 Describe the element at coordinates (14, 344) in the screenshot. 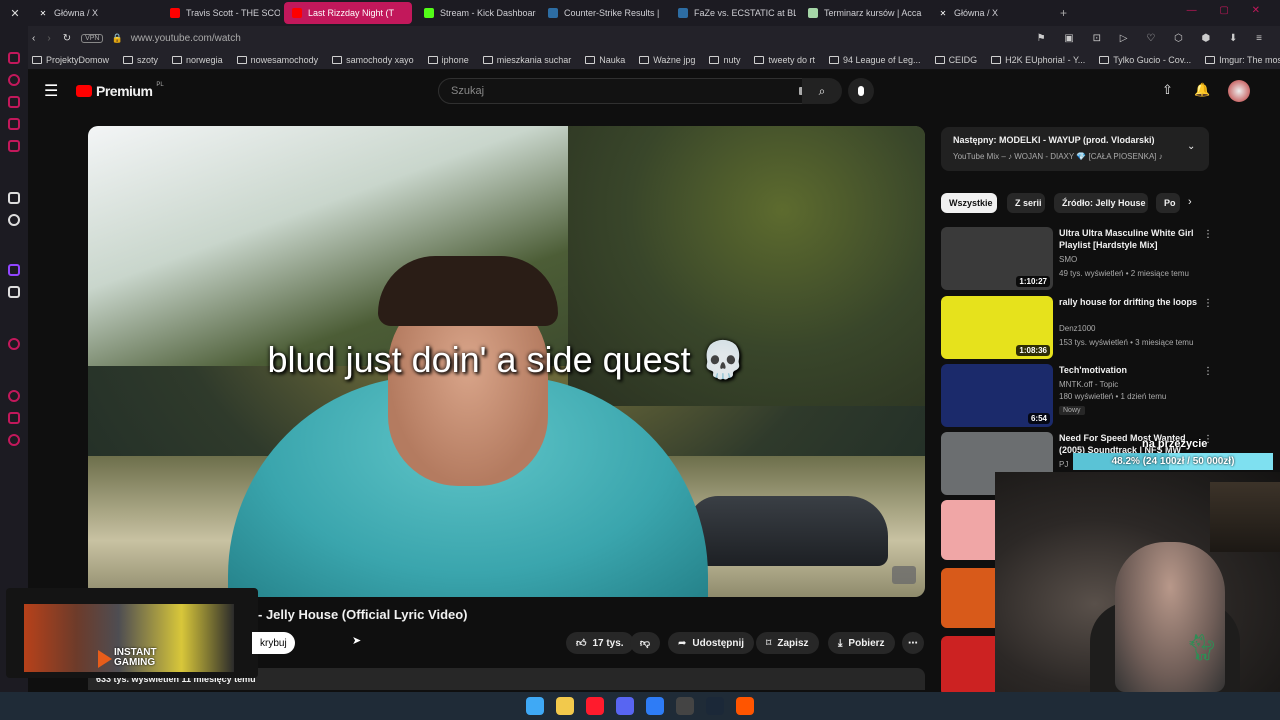

I see `add-icon` at that location.